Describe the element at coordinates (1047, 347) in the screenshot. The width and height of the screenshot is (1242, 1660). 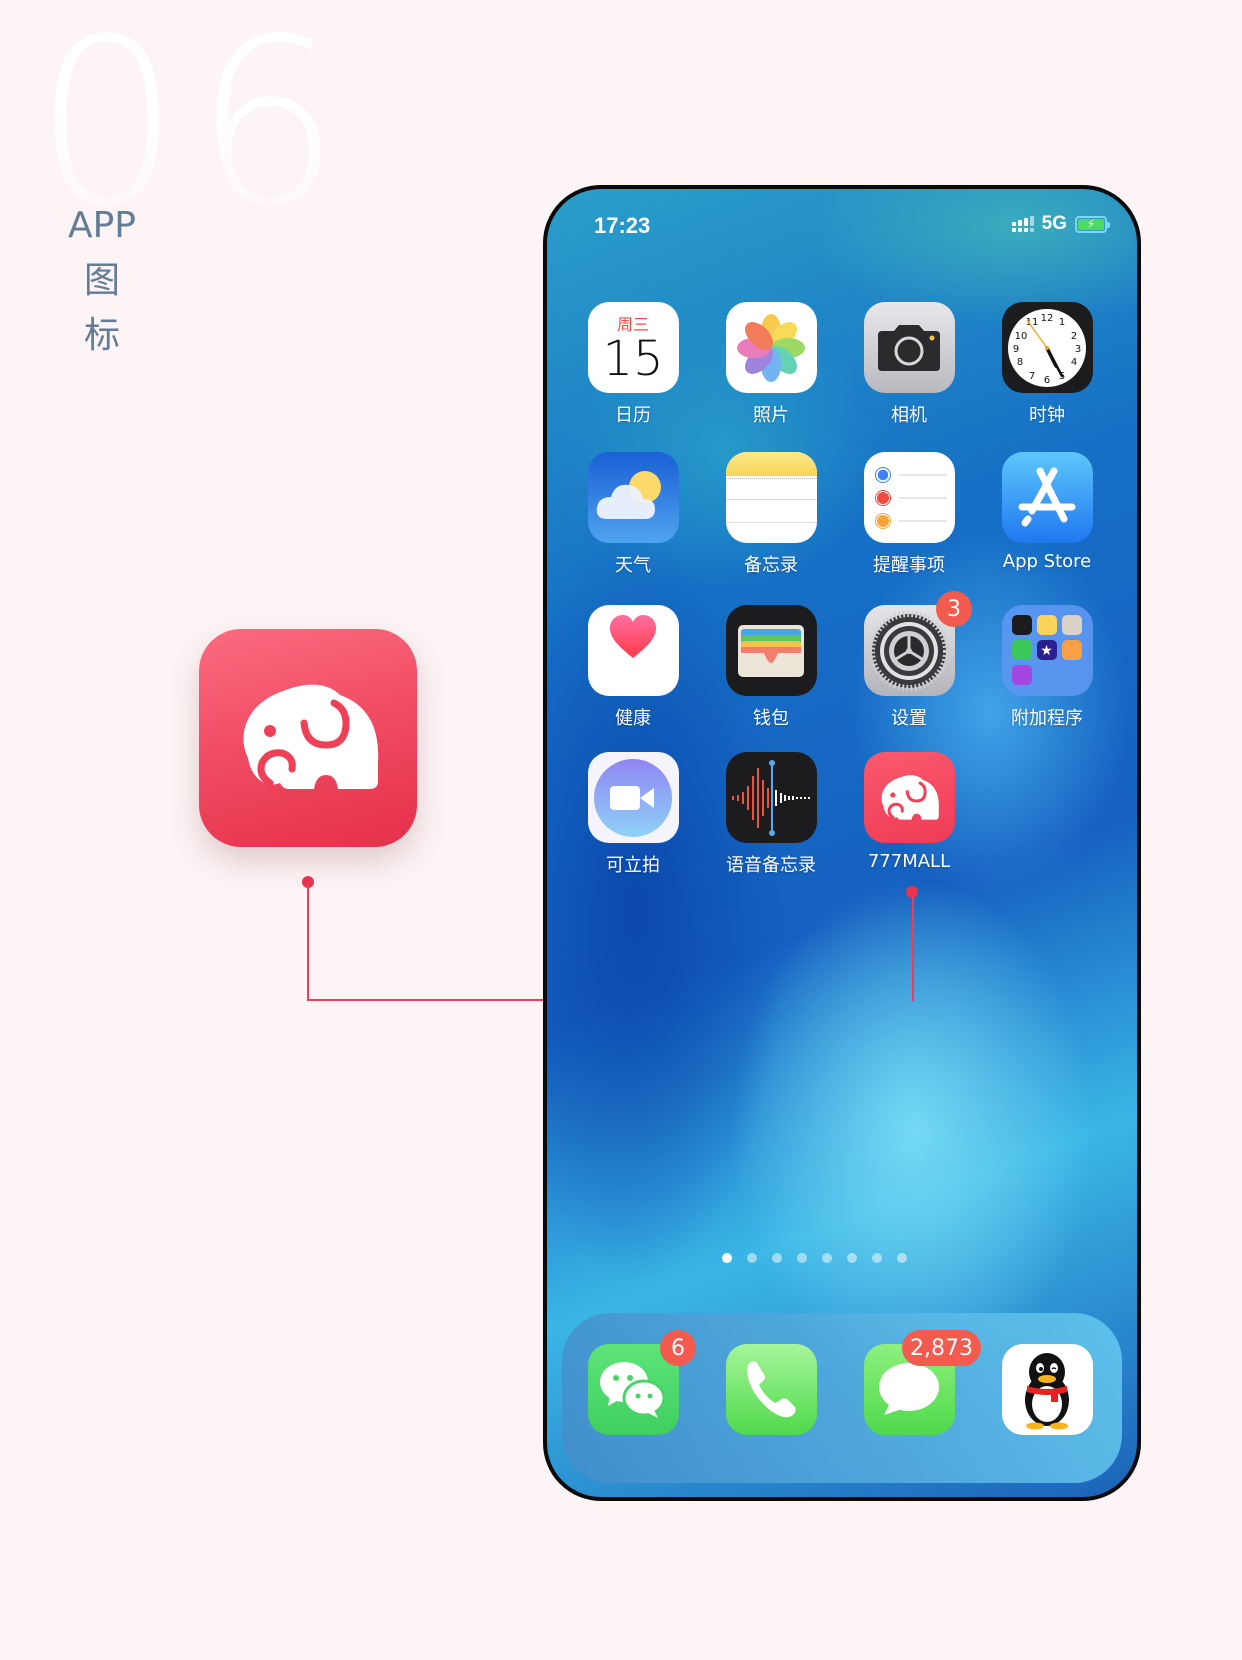
I see `clock-icon: 12123 4567 891011` at that location.